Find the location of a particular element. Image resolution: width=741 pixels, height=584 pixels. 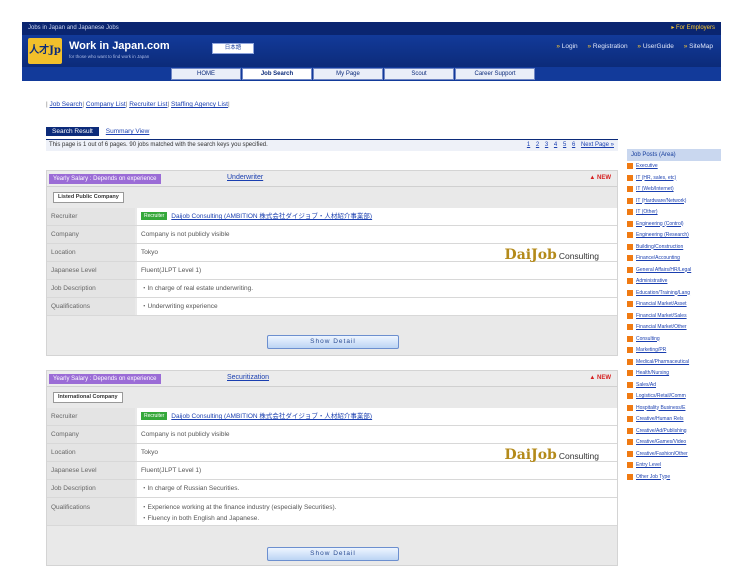

sidebar-item: Sales/Ad is located at coordinates (674, 386).